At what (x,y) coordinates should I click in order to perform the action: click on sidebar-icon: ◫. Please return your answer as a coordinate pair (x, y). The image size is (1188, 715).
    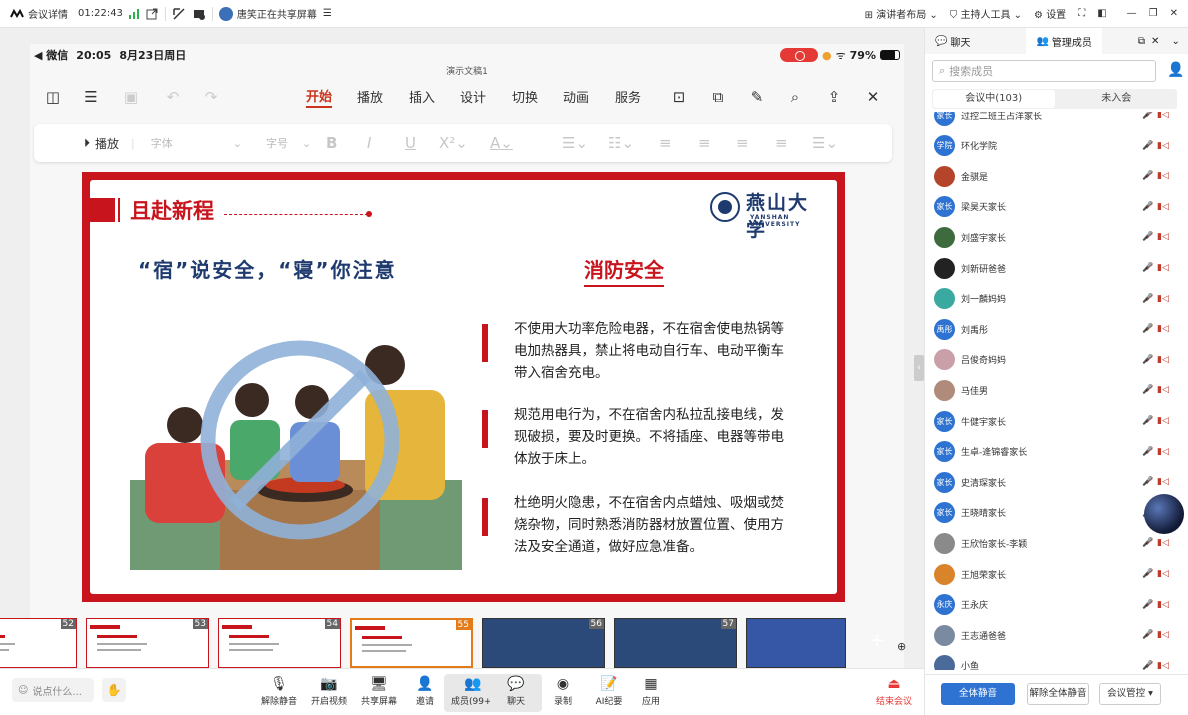
    Looking at the image, I should click on (53, 97).